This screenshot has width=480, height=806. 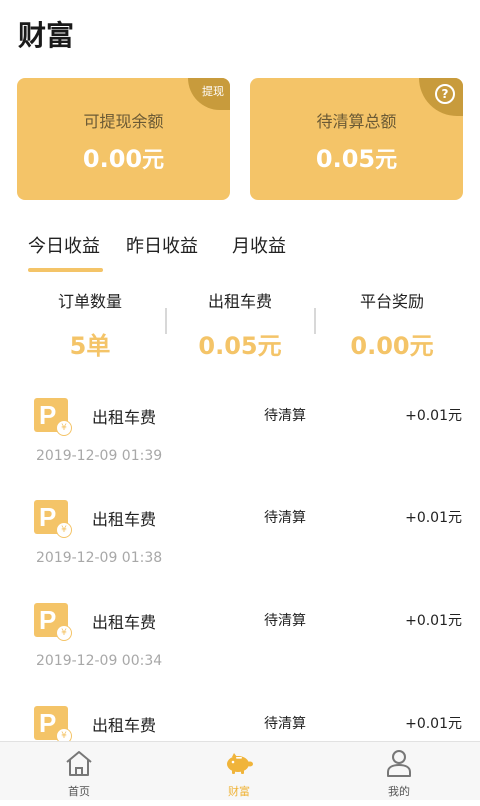 What do you see at coordinates (399, 791) in the screenshot?
I see `nav-label: 我的` at bounding box center [399, 791].